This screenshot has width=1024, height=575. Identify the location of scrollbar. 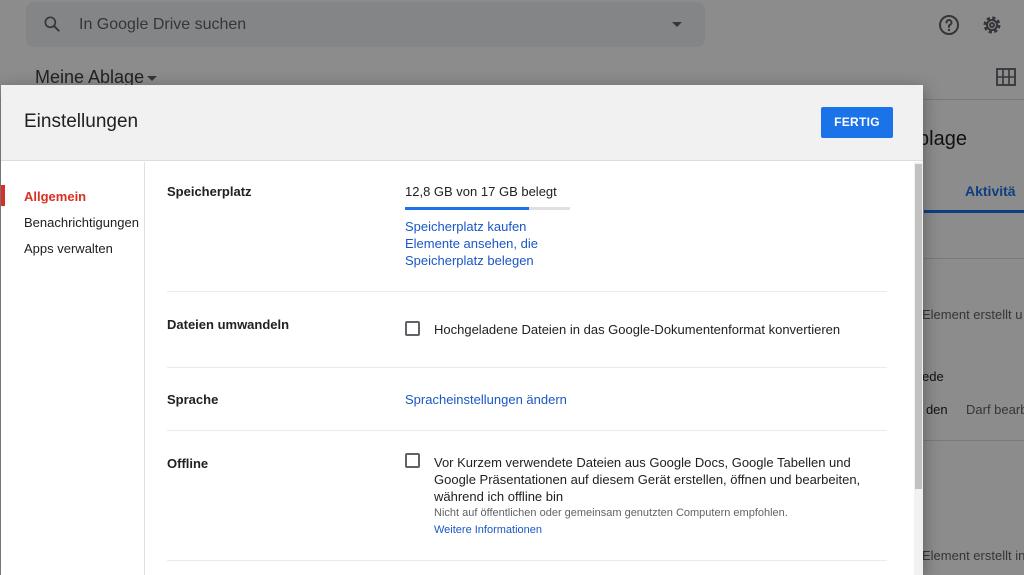
(918, 368).